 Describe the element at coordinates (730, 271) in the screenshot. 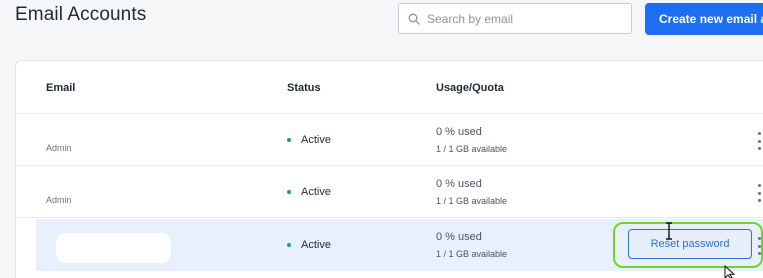

I see `mouse-pointer-icon` at that location.